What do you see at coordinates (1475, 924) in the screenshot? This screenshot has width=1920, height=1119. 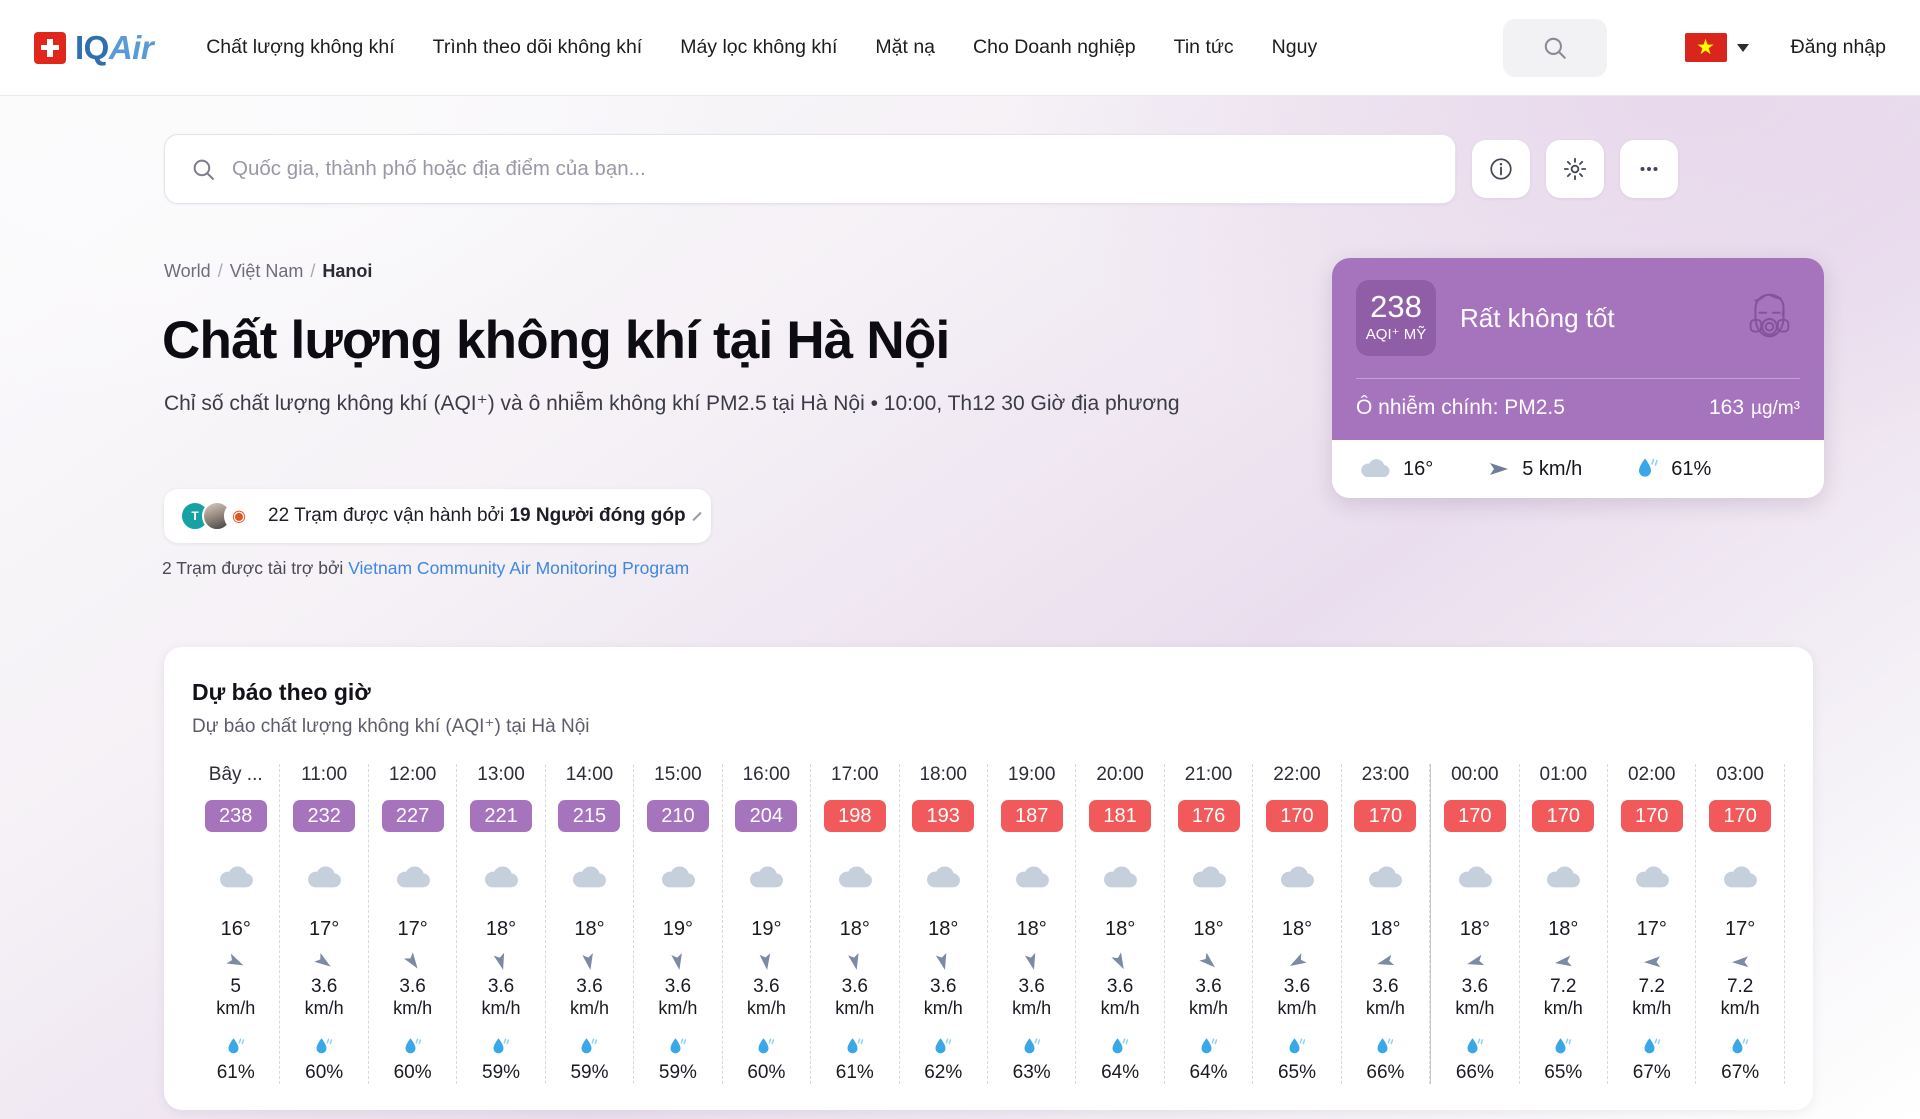 I see `forecast-column: 00:00 170 18° 3.6 km/h 66%` at bounding box center [1475, 924].